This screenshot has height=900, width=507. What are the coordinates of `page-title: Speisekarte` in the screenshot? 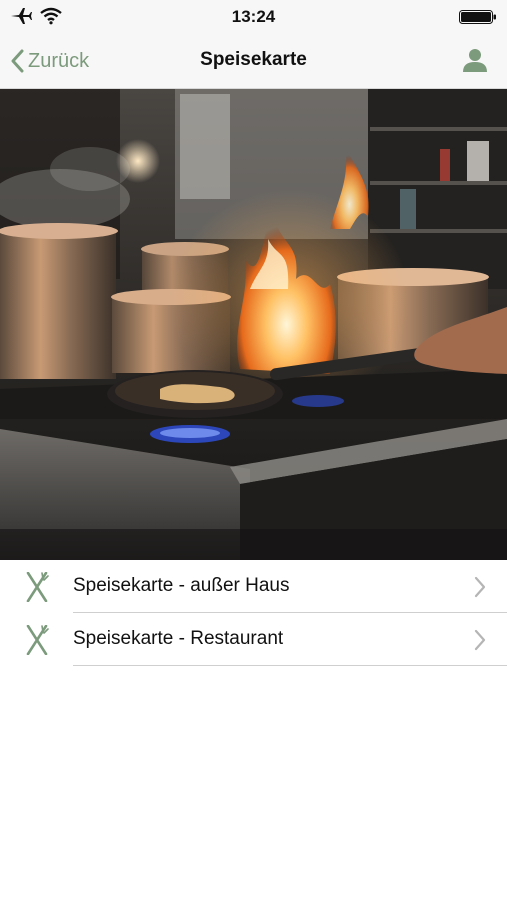 It's located at (253, 59).